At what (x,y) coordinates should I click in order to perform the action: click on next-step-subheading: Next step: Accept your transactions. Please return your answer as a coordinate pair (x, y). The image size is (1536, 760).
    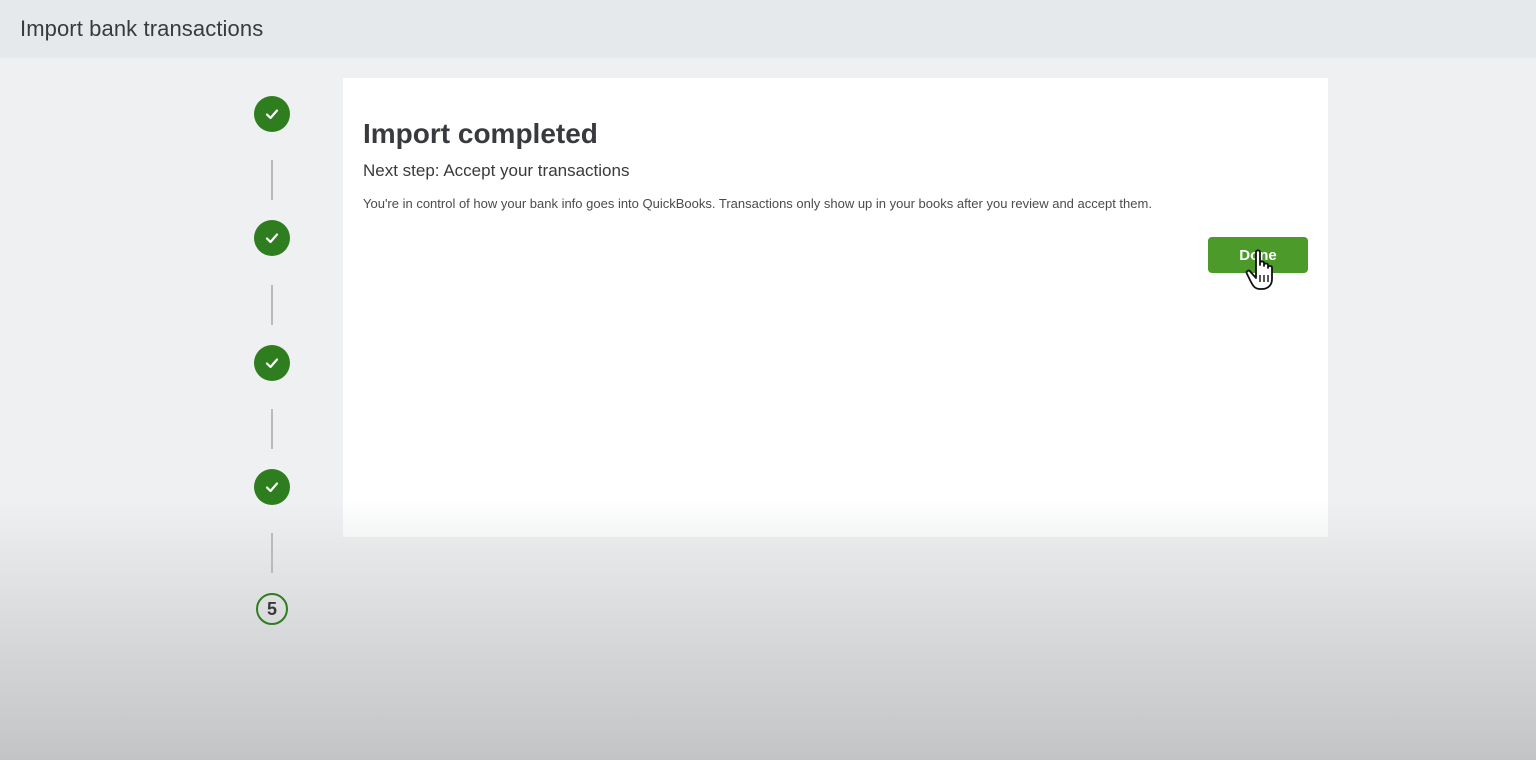
    Looking at the image, I should click on (496, 170).